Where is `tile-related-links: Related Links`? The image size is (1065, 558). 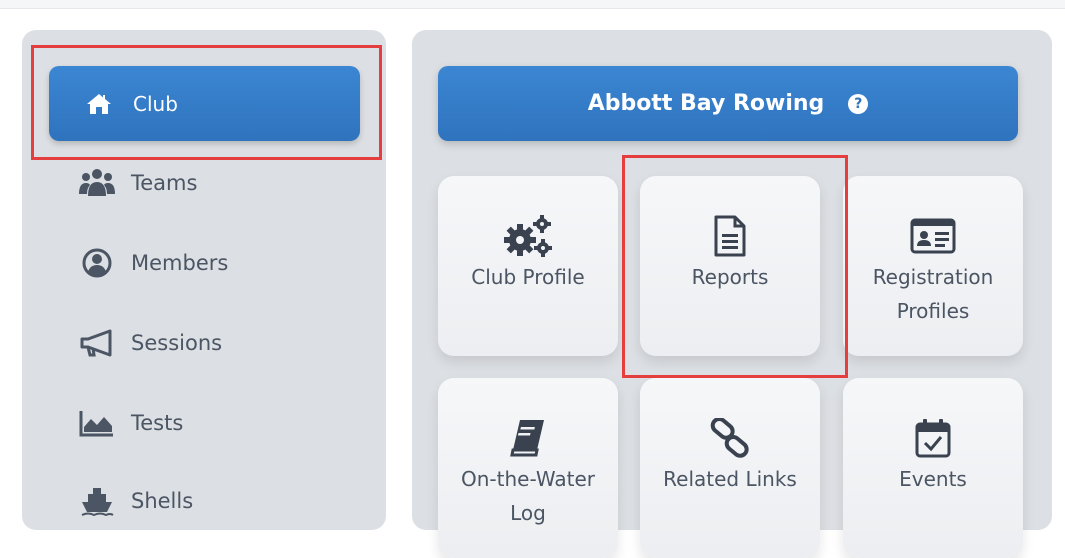 tile-related-links: Related Links is located at coordinates (730, 468).